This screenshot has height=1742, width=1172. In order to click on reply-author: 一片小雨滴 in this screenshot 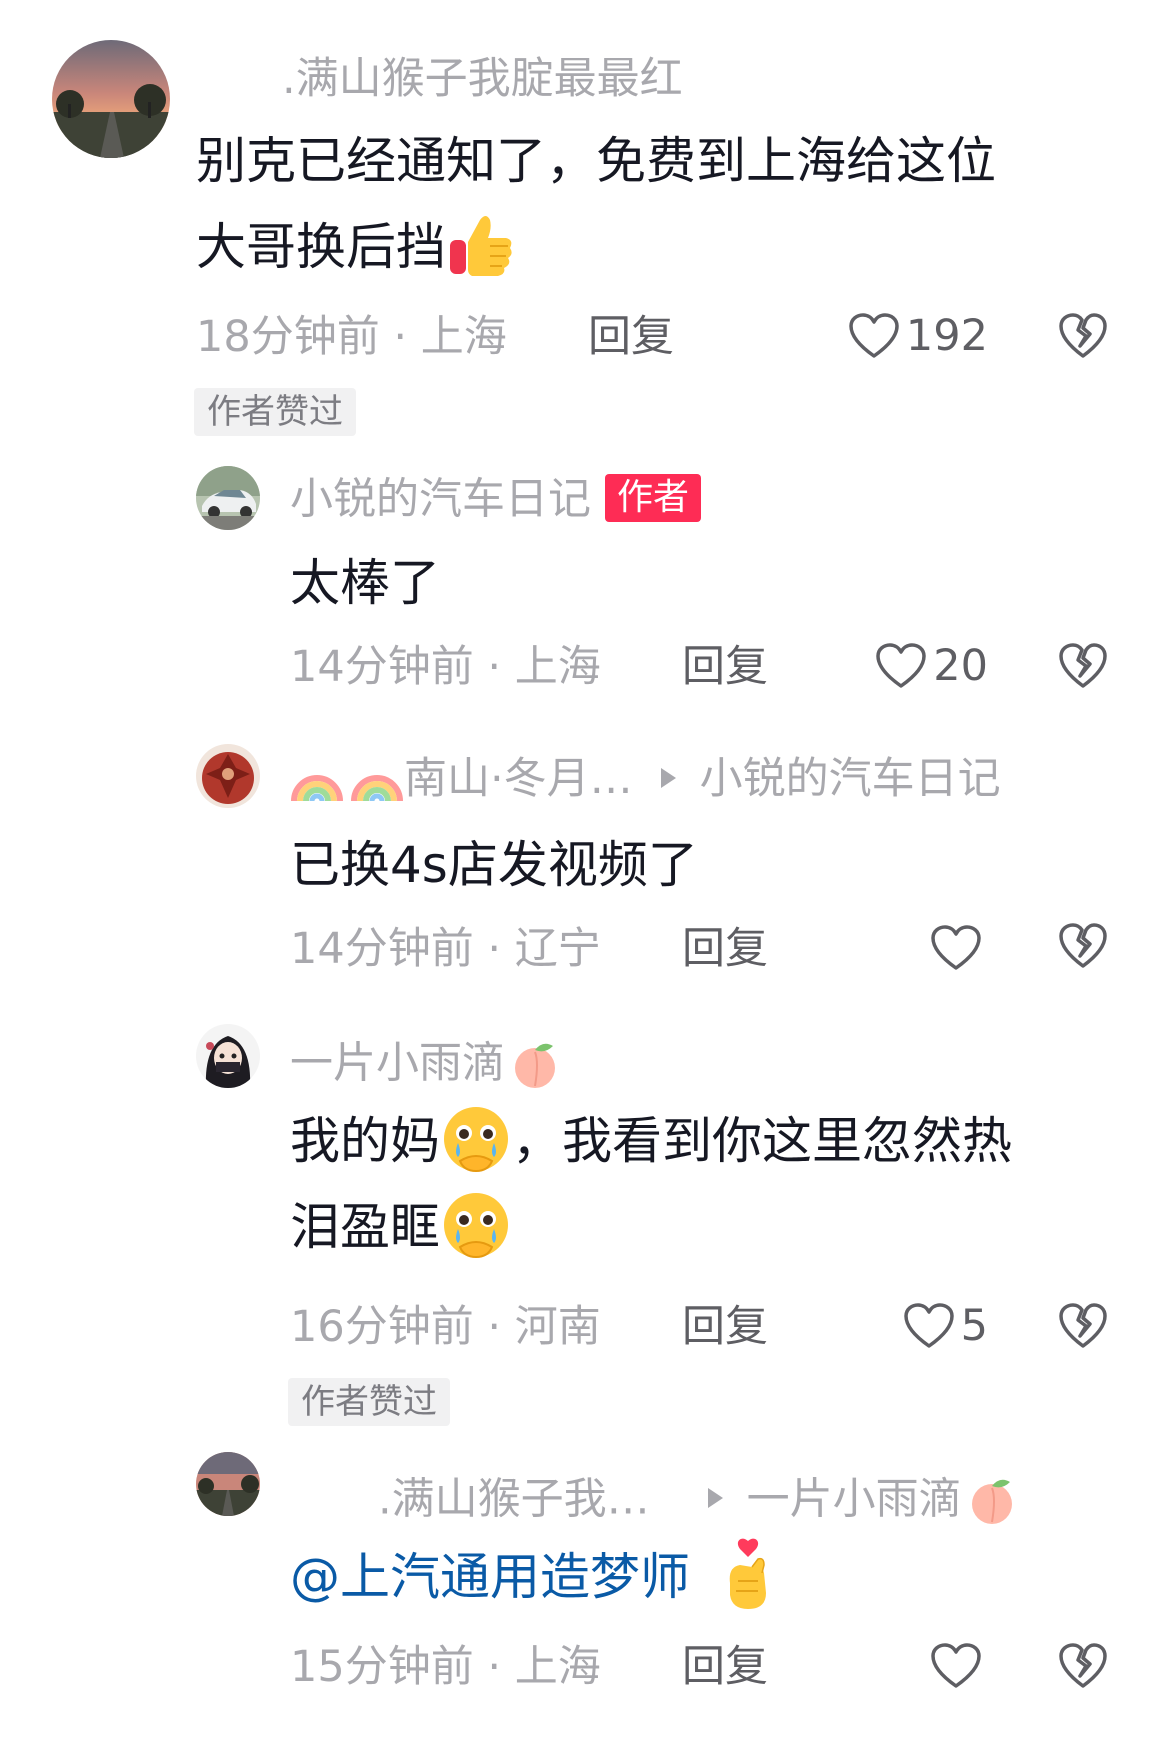, I will do `click(425, 1066)`.